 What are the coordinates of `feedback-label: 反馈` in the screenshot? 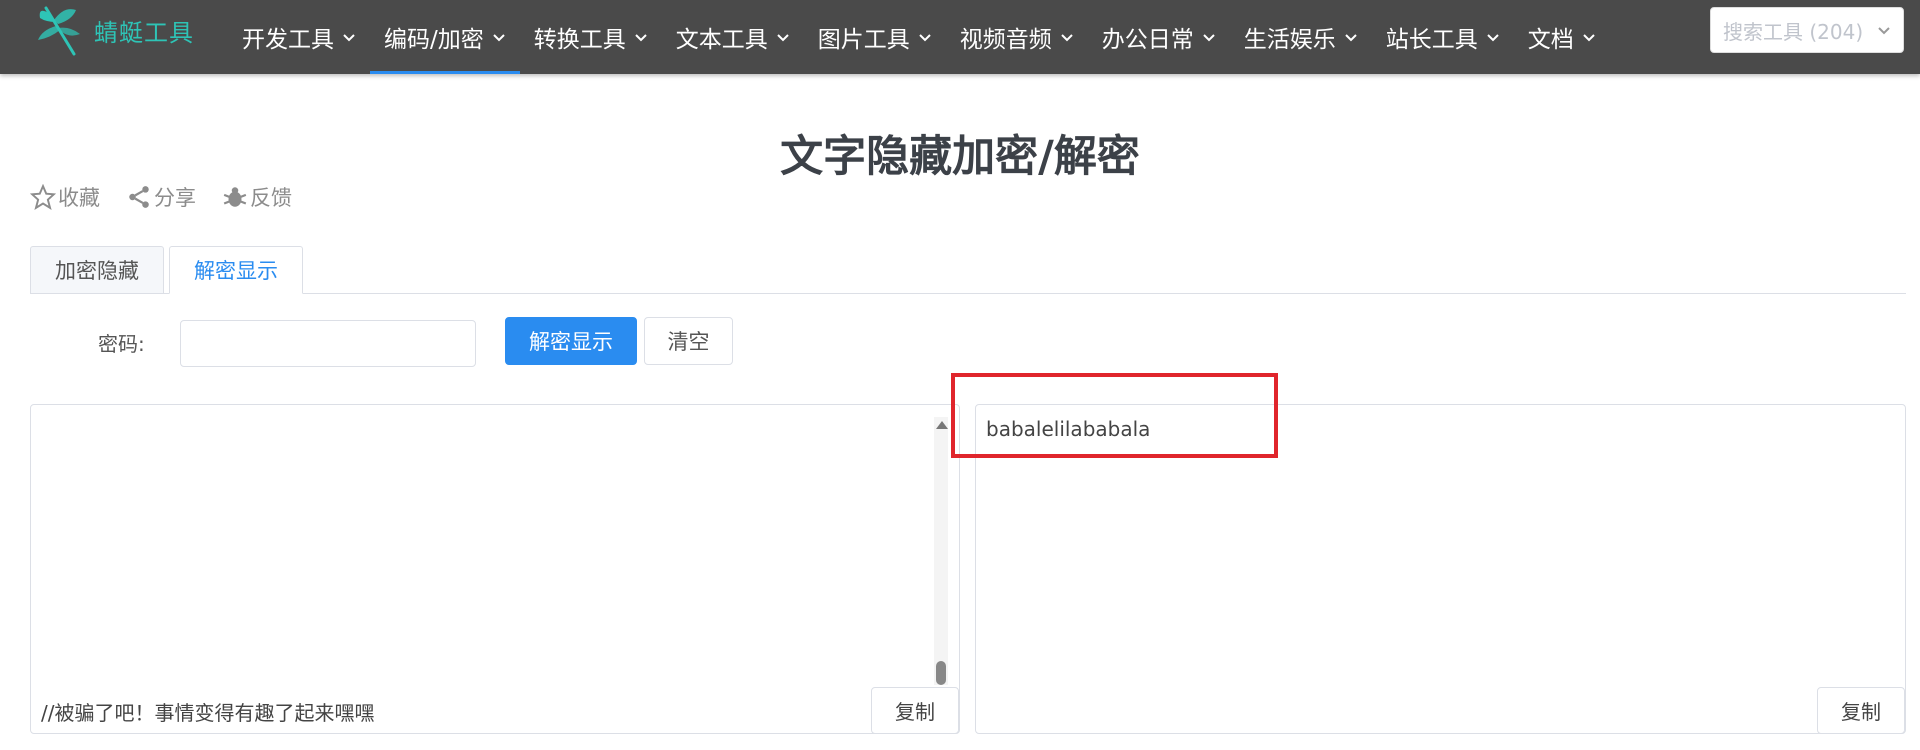 It's located at (271, 198).